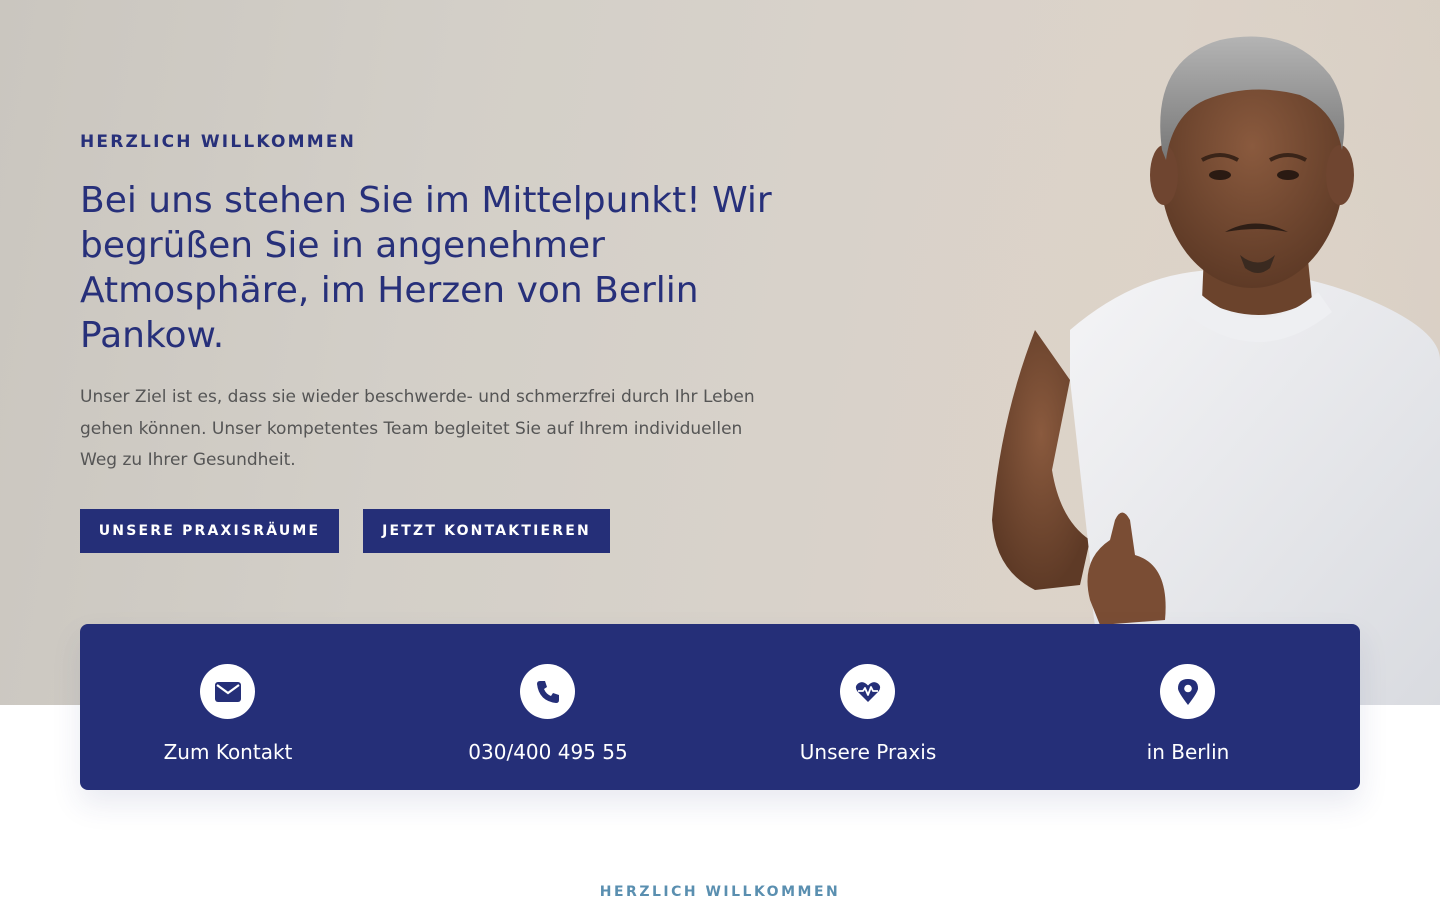 The image size is (1440, 900). I want to click on info-item-practice: Unsere Praxis, so click(880, 707).